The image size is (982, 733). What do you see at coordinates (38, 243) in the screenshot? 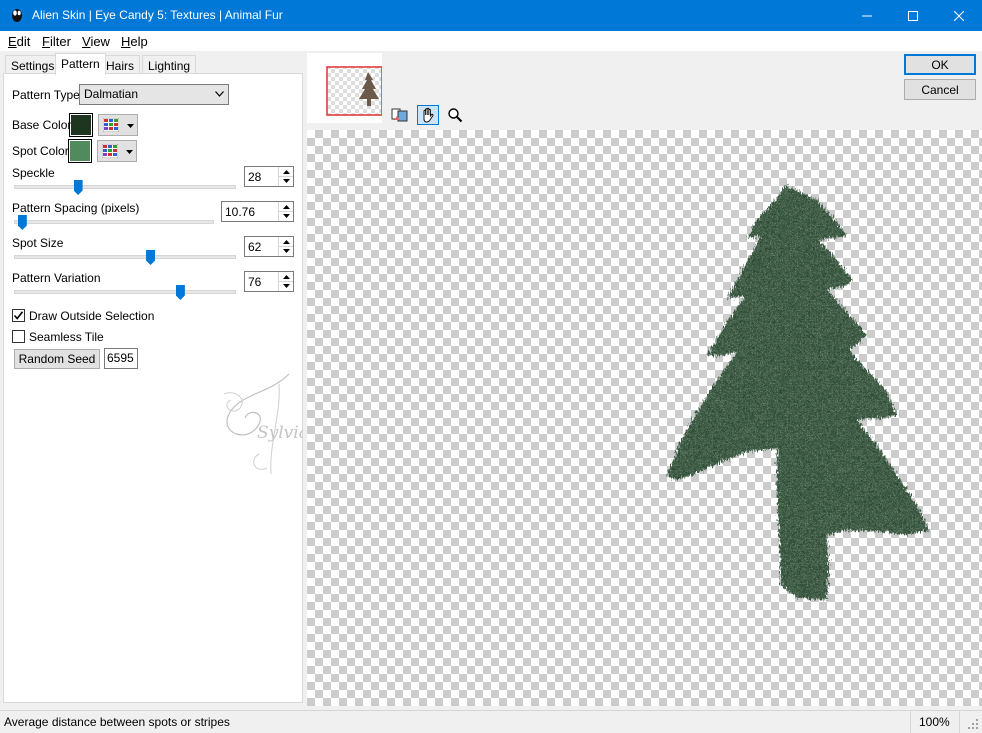
I see `spot-size-label: Spot Size` at bounding box center [38, 243].